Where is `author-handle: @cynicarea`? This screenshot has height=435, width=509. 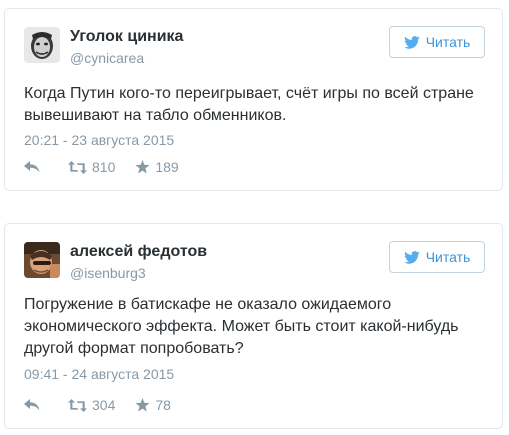 author-handle: @cynicarea is located at coordinates (107, 58).